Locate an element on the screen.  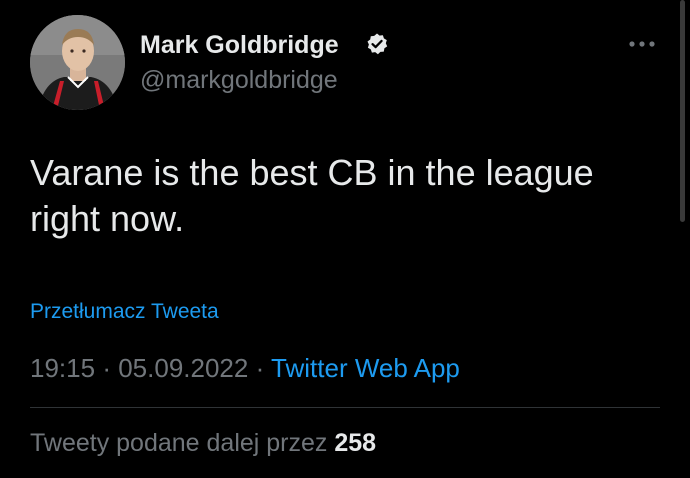
retweets-count: 258 is located at coordinates (355, 443).